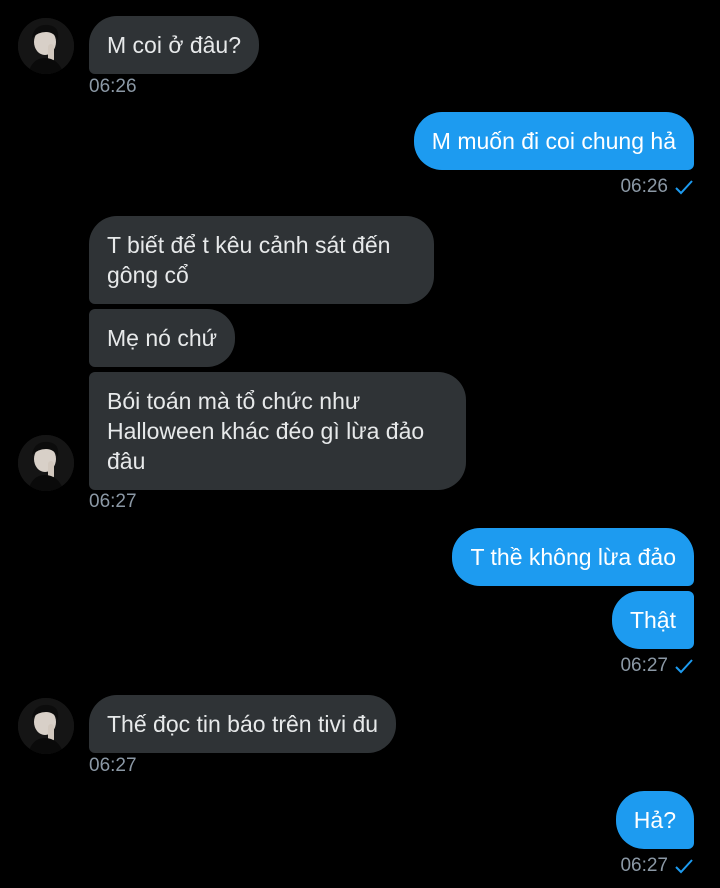 The width and height of the screenshot is (720, 888). I want to click on message-bubble-incoming: Thế đọc tin báo trên tivi đu, so click(243, 724).